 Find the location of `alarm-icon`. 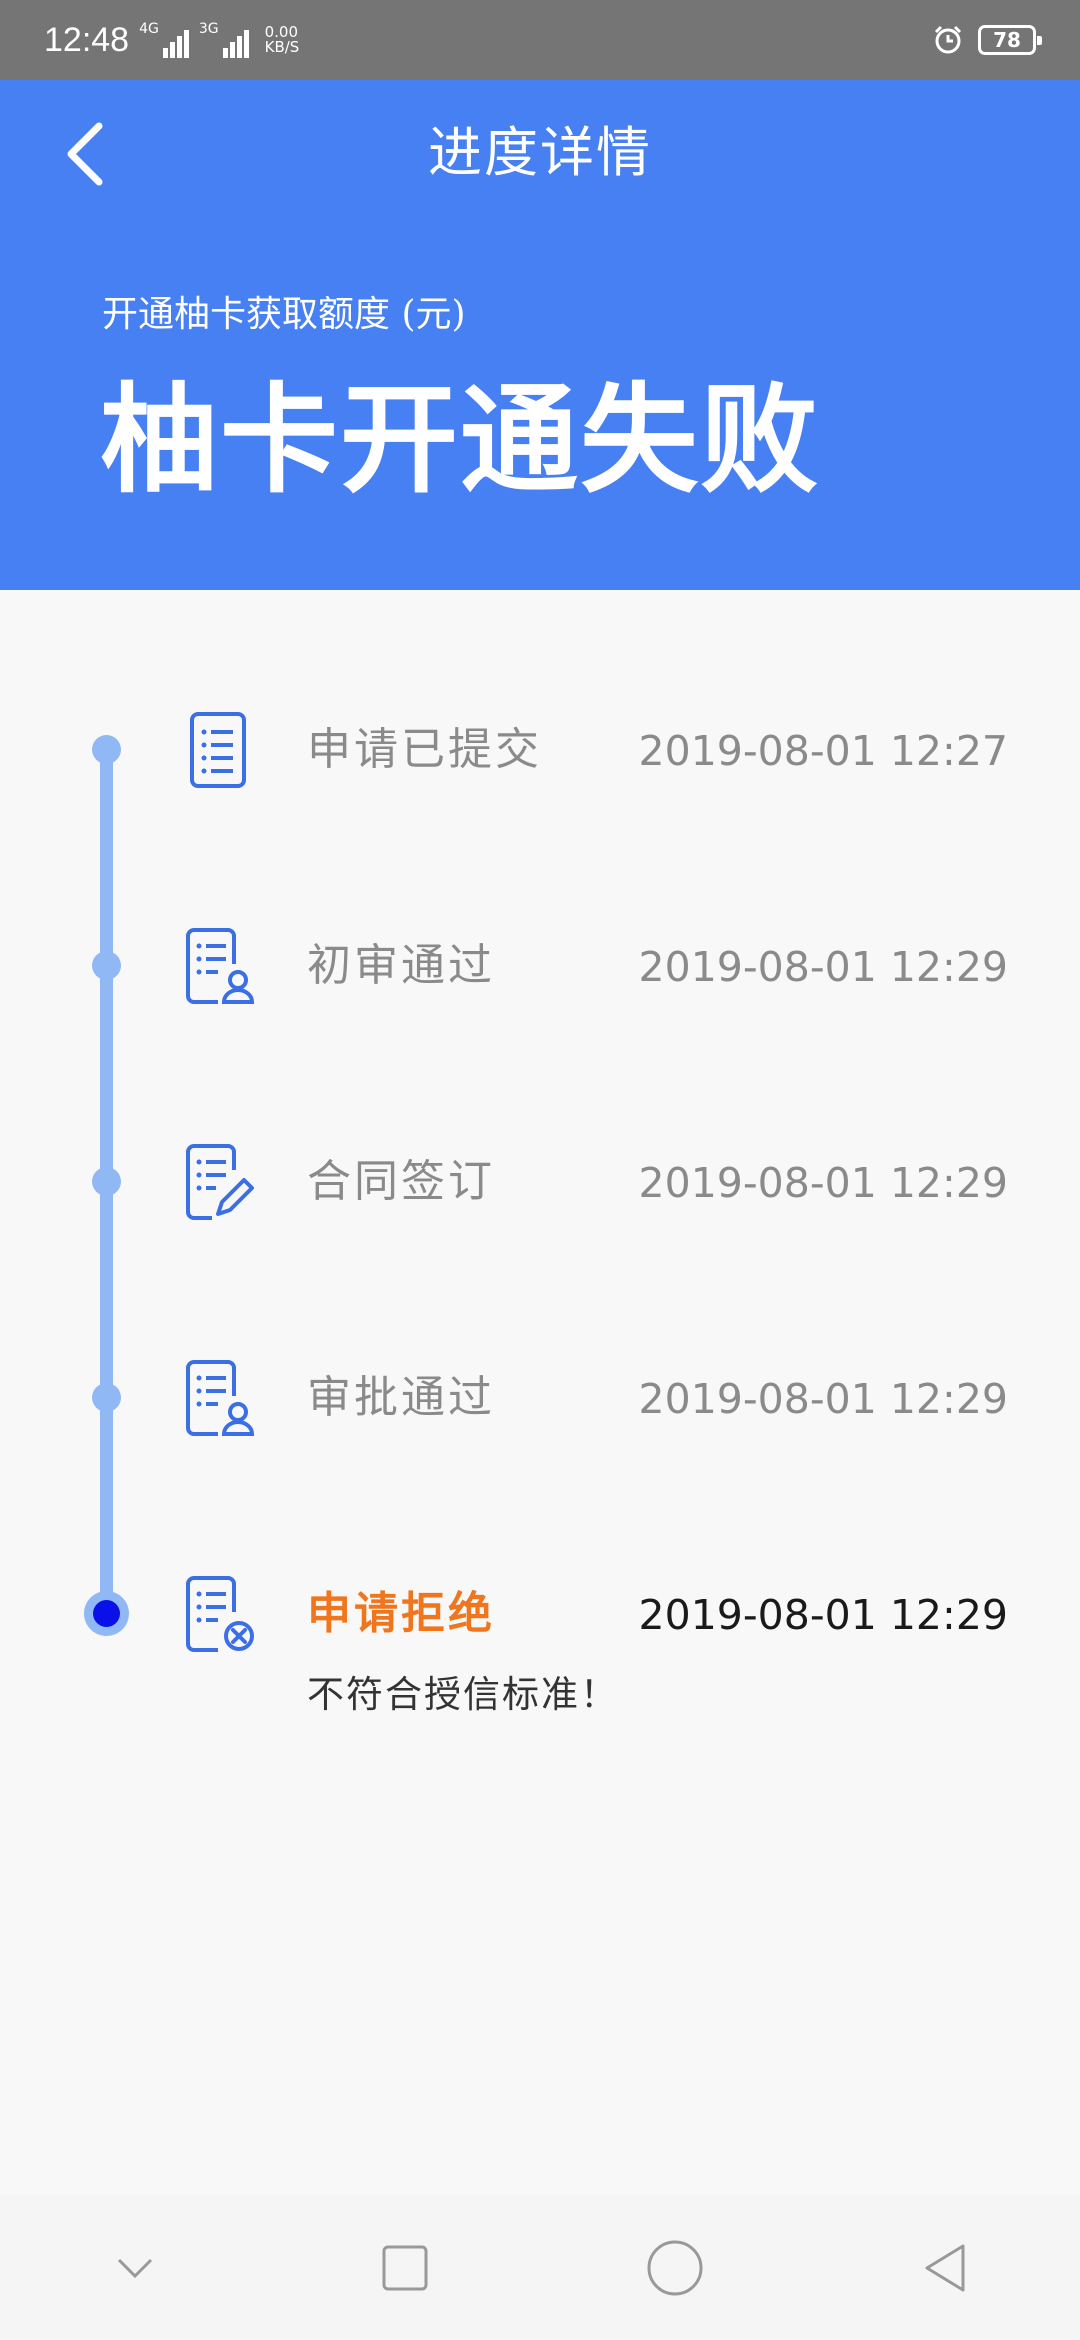

alarm-icon is located at coordinates (948, 39).